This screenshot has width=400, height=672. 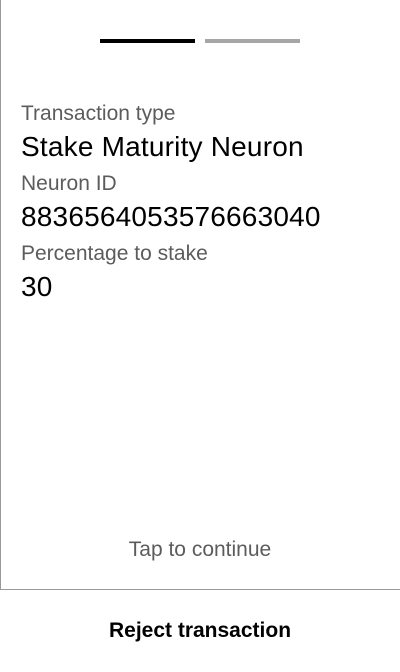 I want to click on left-border, so click(x=0, y=295).